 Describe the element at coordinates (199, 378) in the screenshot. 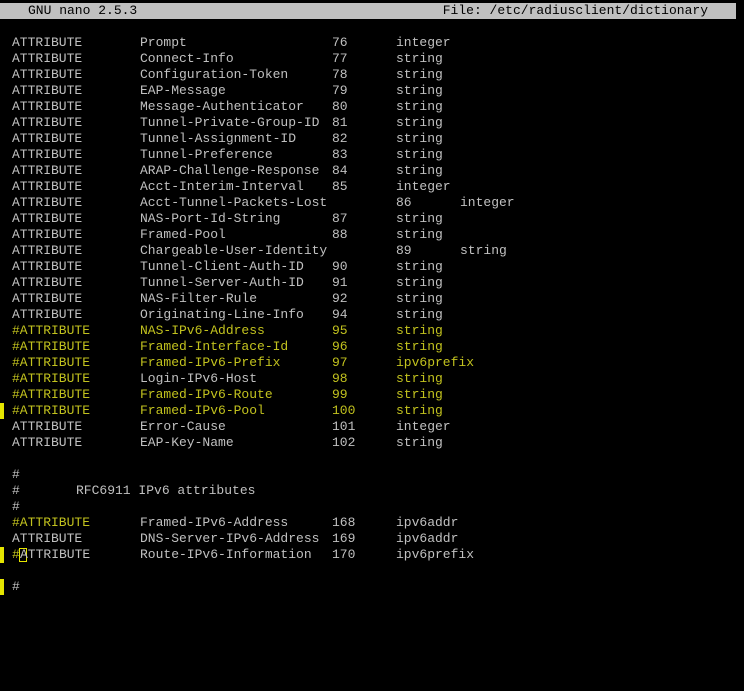

I see `attribute-name: Login-IPv6-Host` at that location.